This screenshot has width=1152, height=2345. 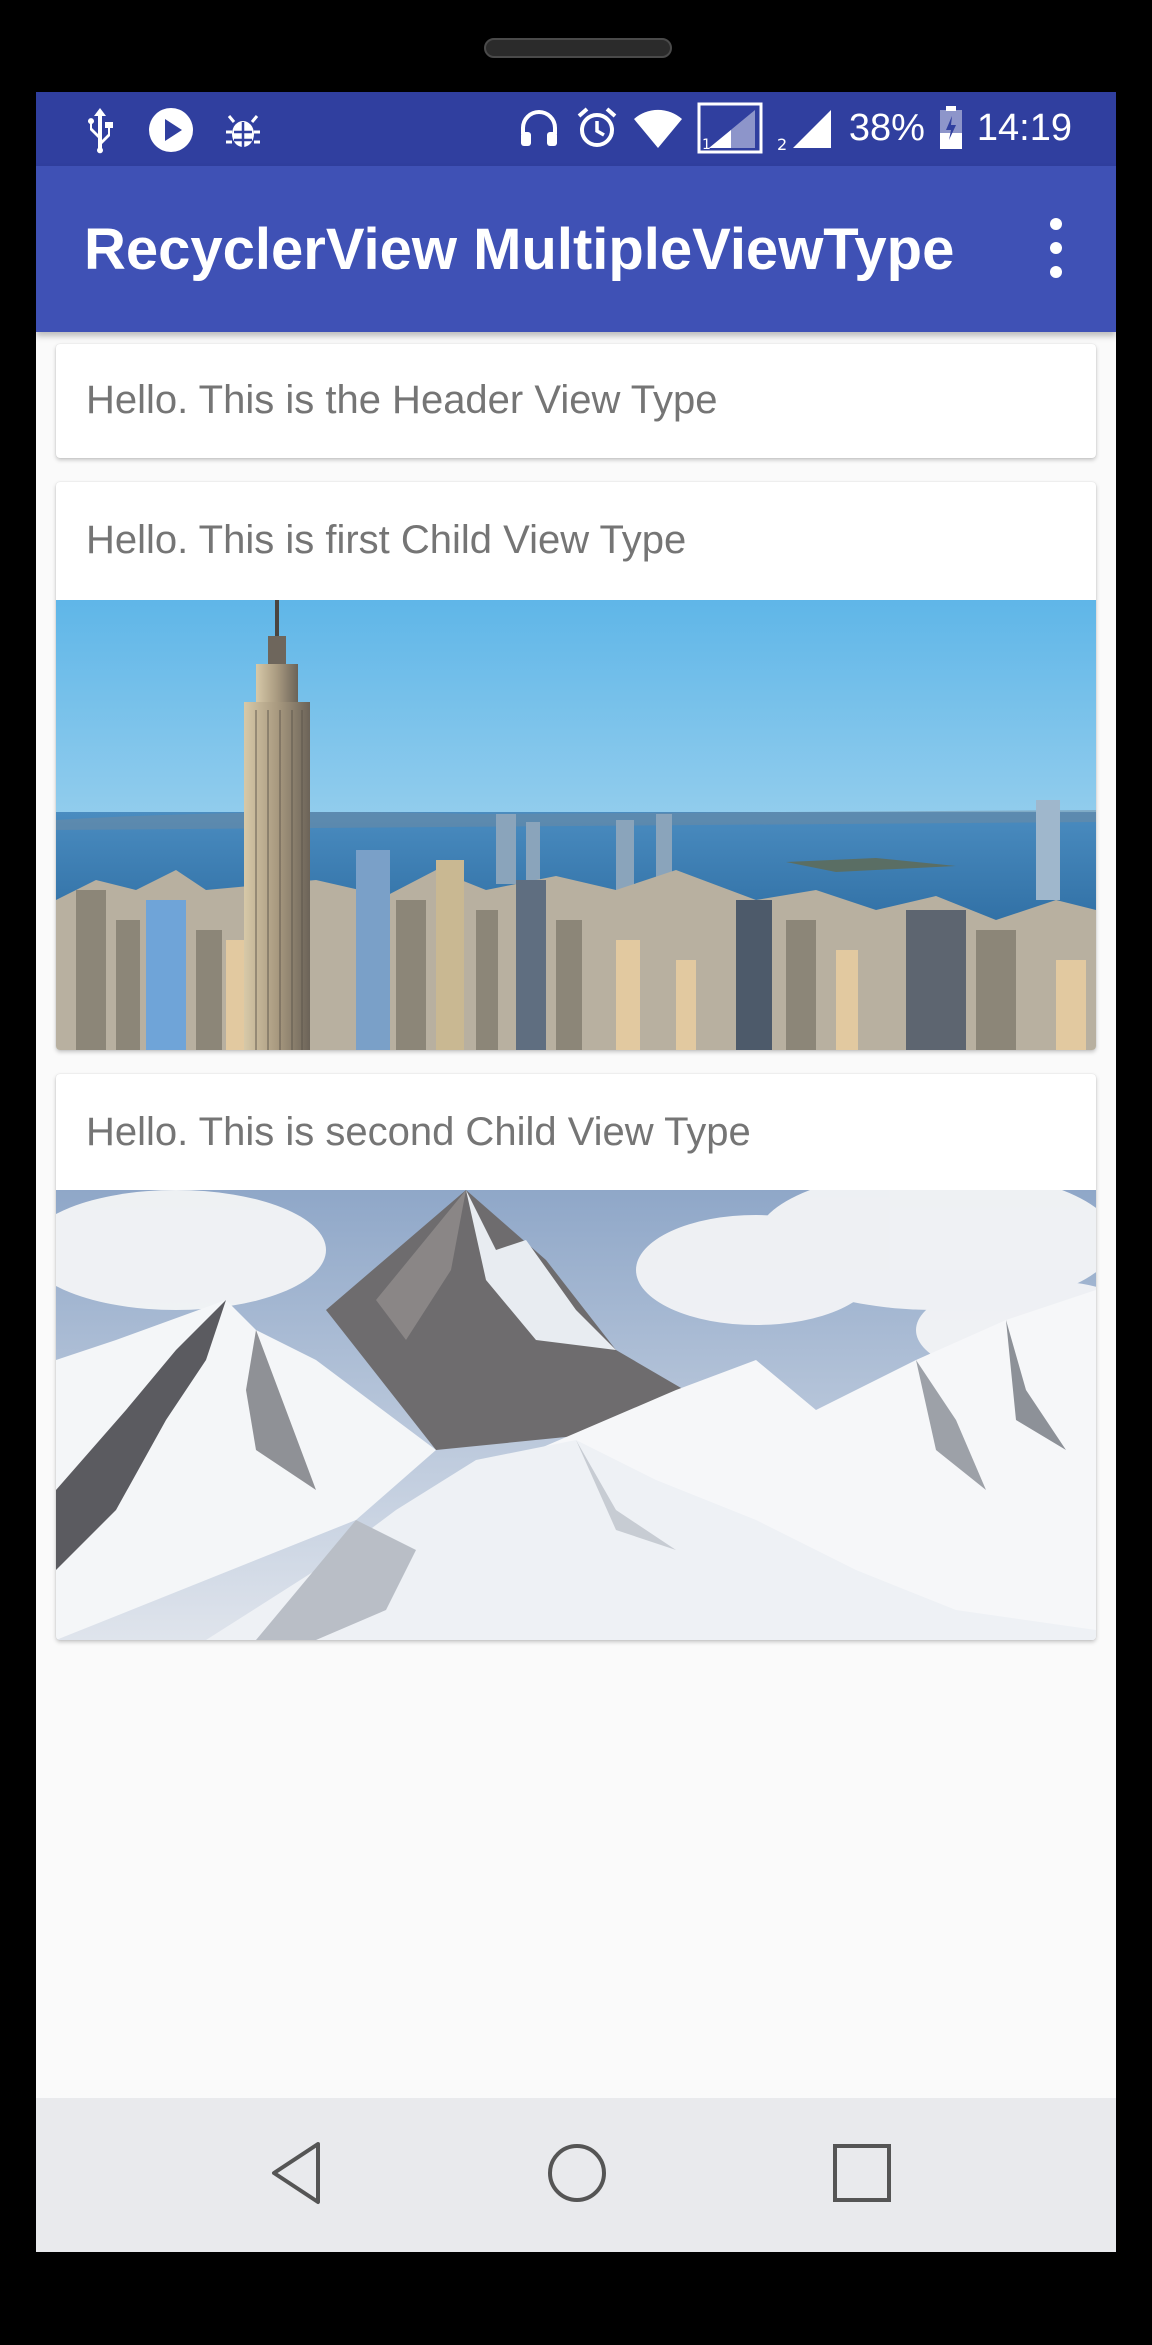 I want to click on earpiece-speaker, so click(x=578, y=48).